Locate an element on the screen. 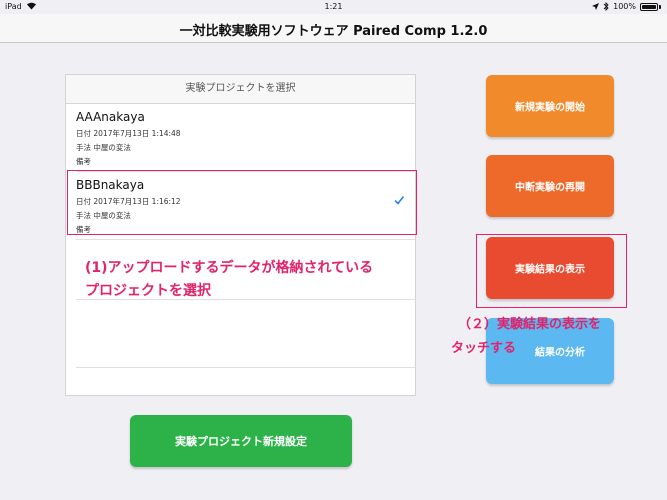 The height and width of the screenshot is (500, 667). table-header: 実験プロジェクトを選択 is located at coordinates (240, 89).